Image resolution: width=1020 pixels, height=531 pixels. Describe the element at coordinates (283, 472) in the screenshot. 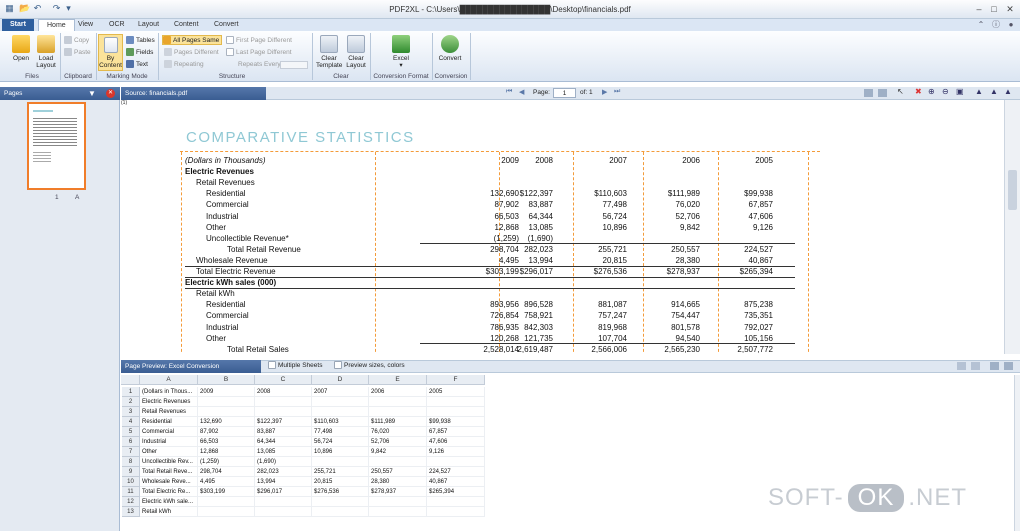

I see `grid-cell: 282,023` at that location.